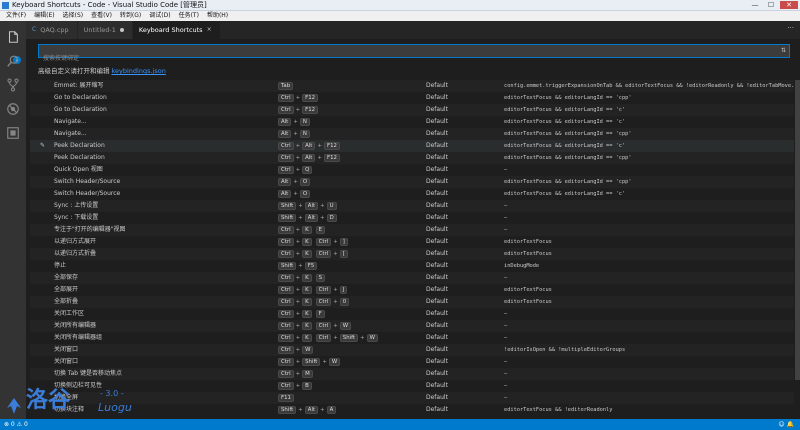  I want to click on keybinding-row: 全部展开 Ctrl + K Ctrl + J Default editorTextFocus, so click(413, 290).